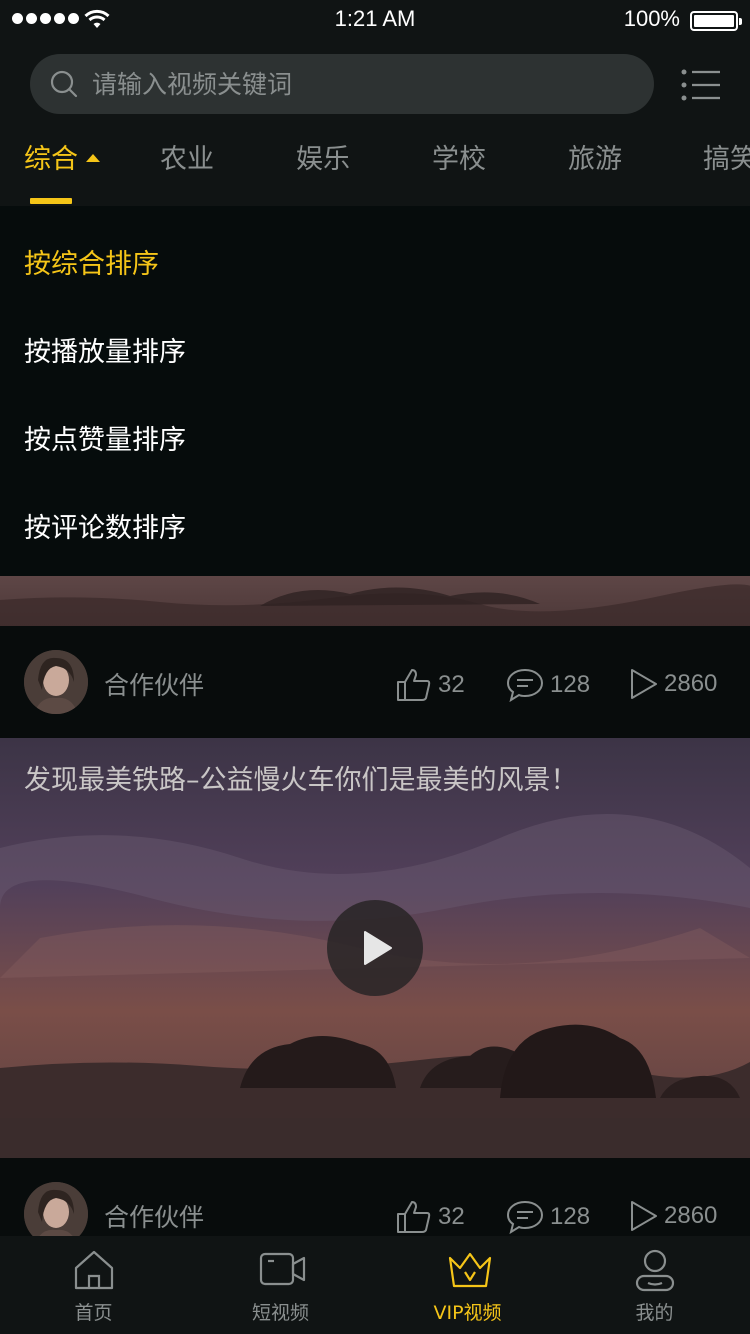  Describe the element at coordinates (62, 167) in the screenshot. I see `tab-general: 综合` at that location.